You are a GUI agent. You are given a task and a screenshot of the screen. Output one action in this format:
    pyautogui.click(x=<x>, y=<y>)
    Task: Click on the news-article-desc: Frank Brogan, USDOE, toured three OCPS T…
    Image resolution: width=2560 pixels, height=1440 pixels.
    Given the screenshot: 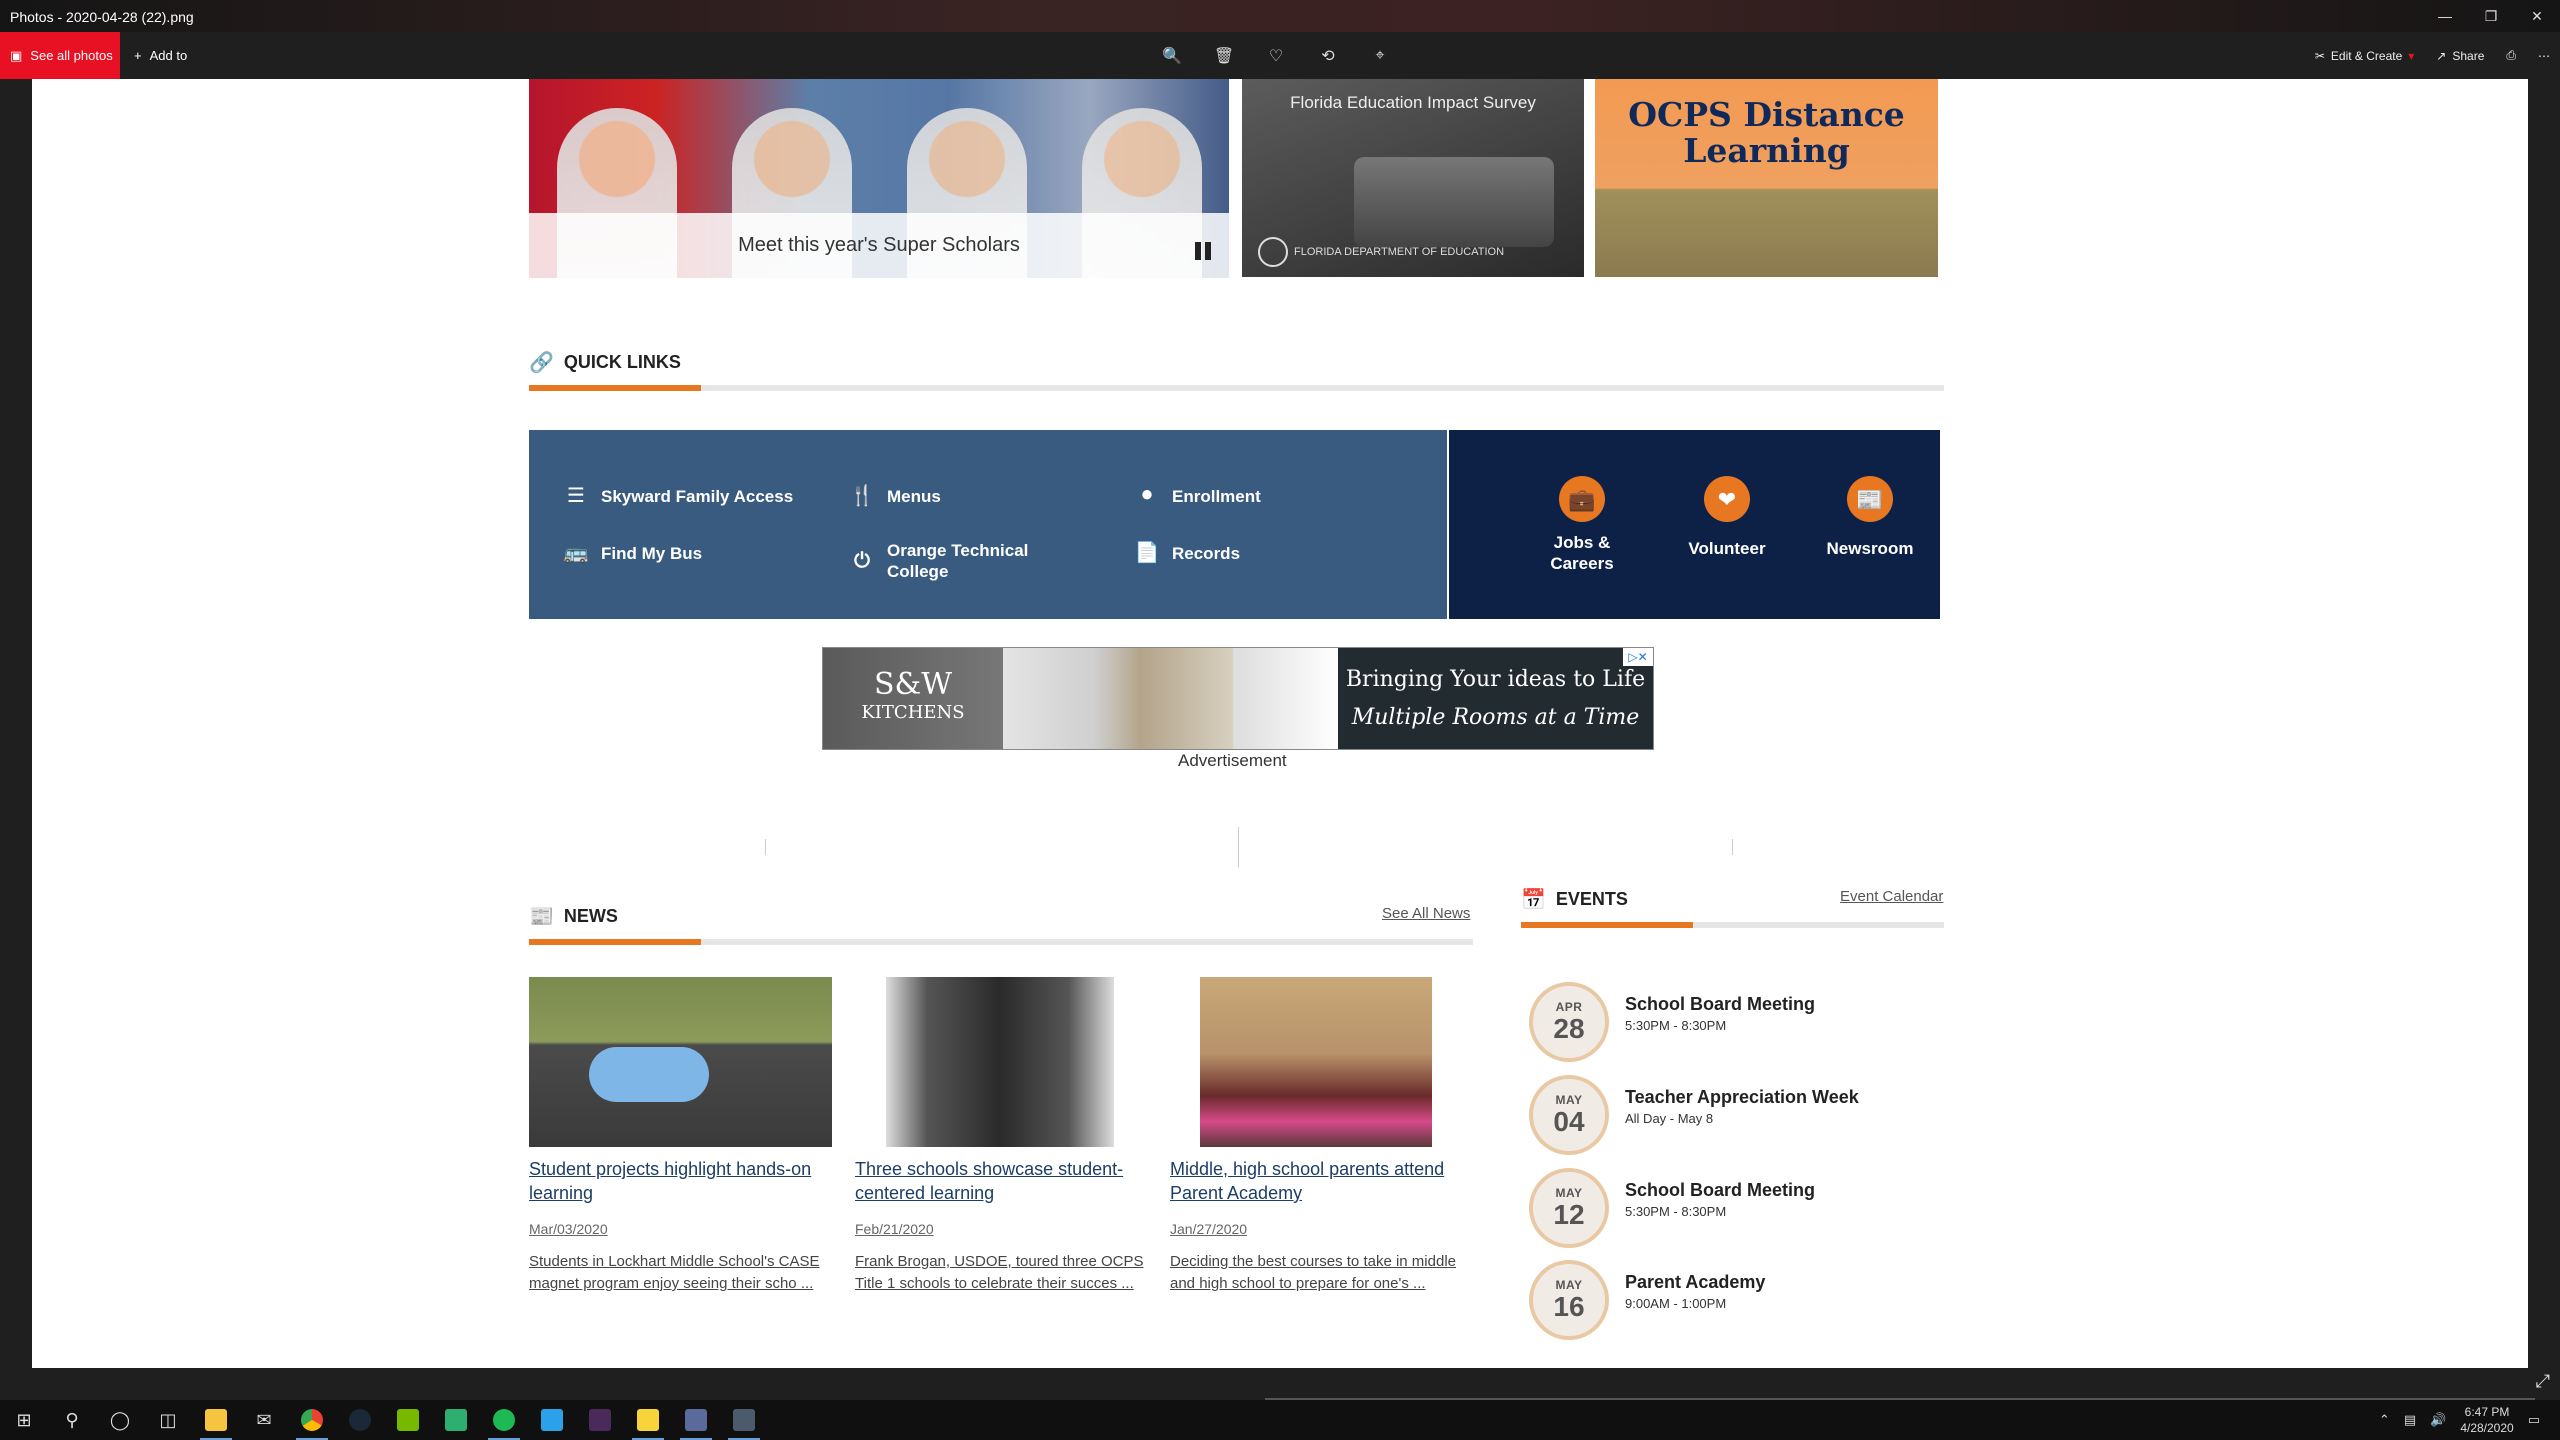 What is the action you would take?
    pyautogui.click(x=1010, y=1273)
    